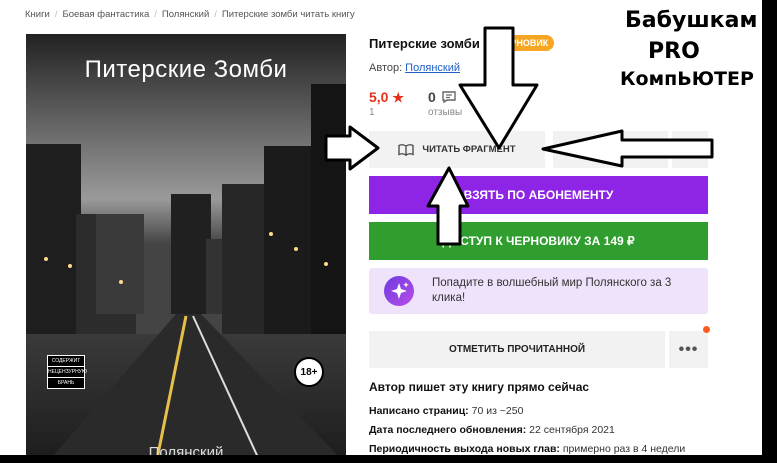  What do you see at coordinates (523, 43) in the screenshot?
I see `draft-status-badge: ЧЕРНОВИК` at bounding box center [523, 43].